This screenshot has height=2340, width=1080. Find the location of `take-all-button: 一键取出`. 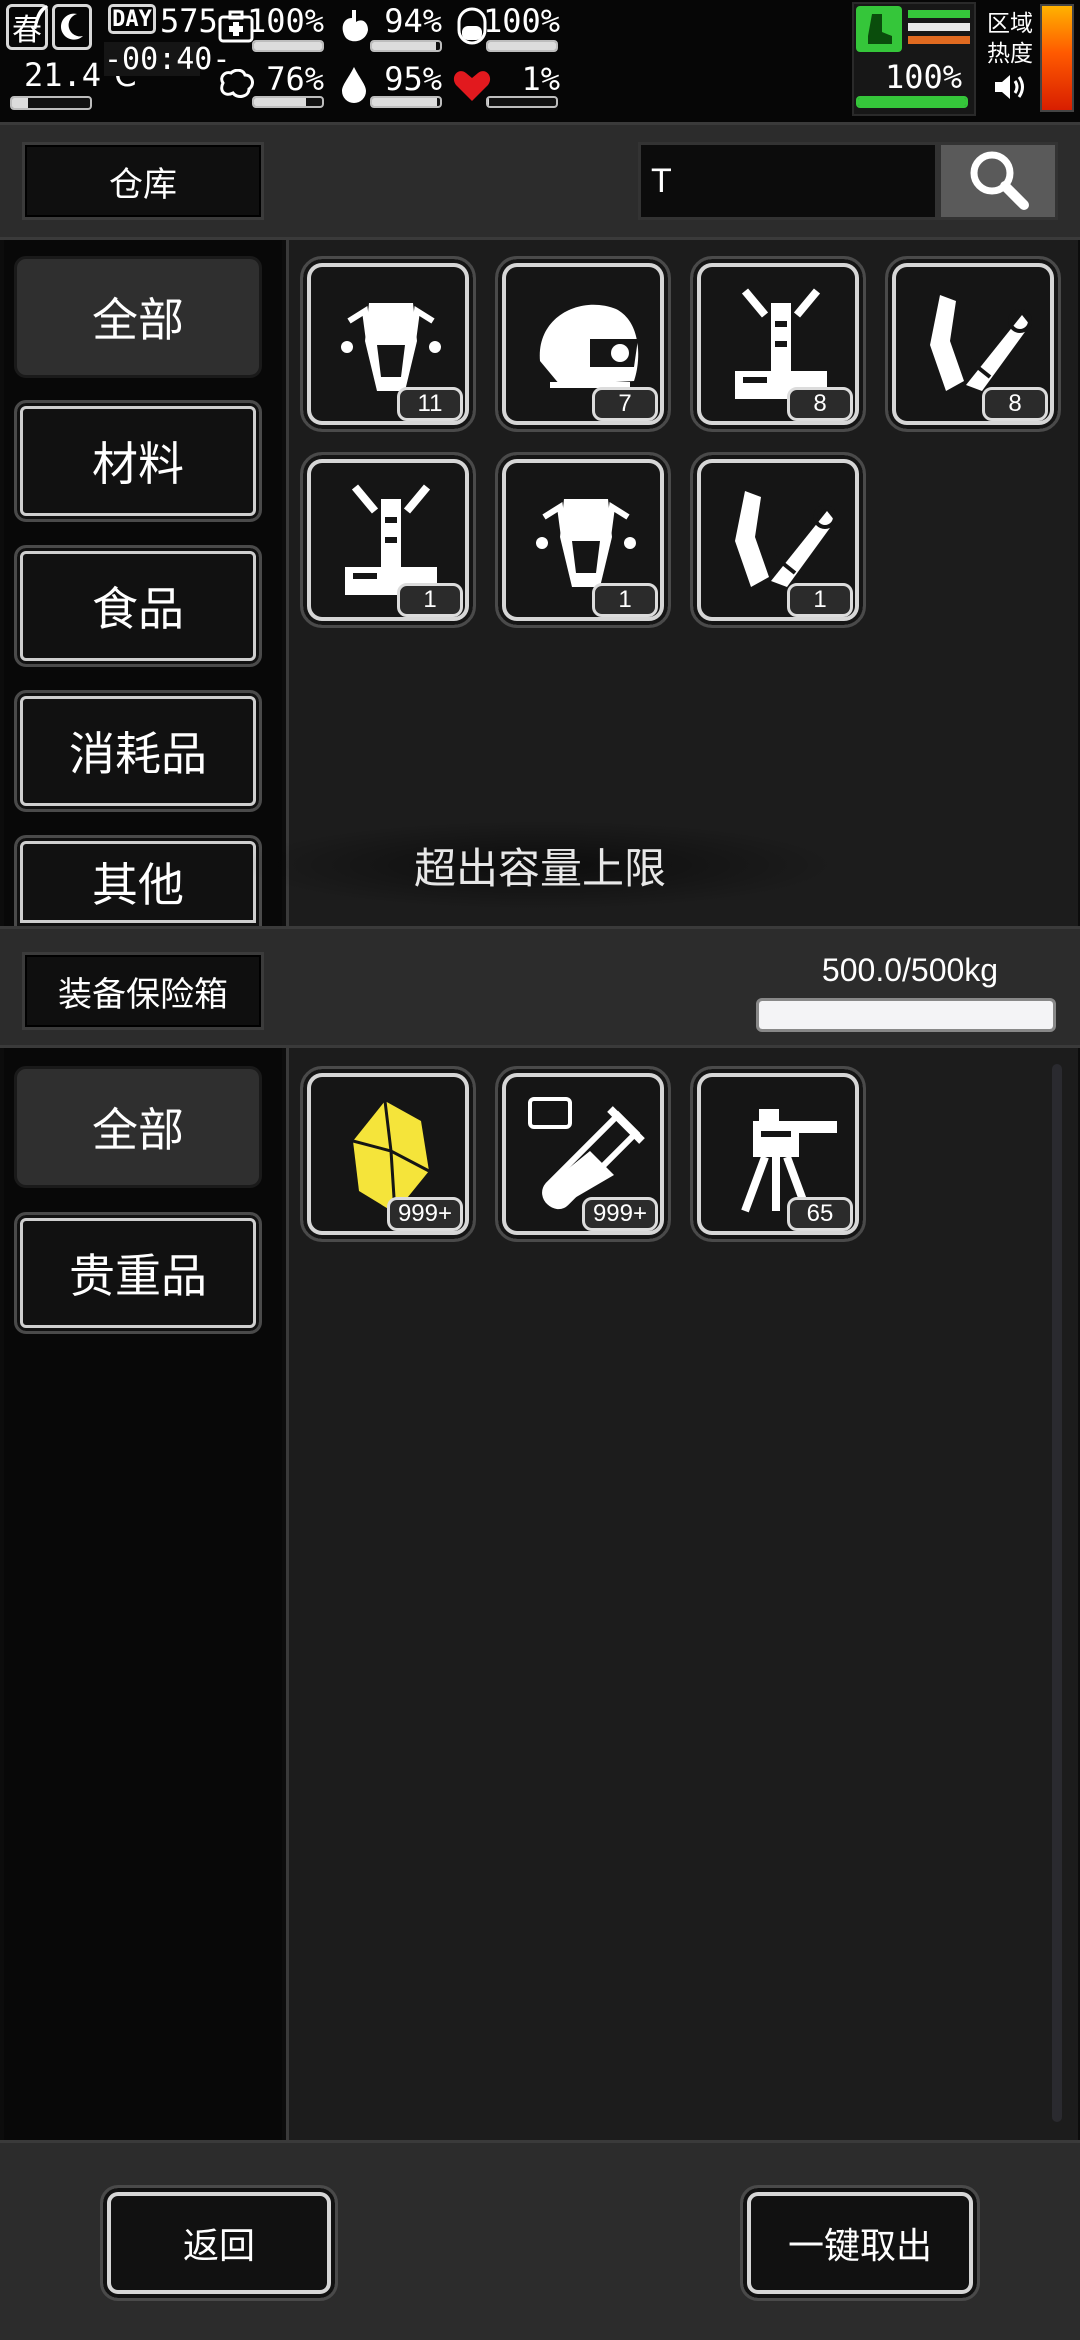

take-all-button: 一键取出 is located at coordinates (860, 2243).